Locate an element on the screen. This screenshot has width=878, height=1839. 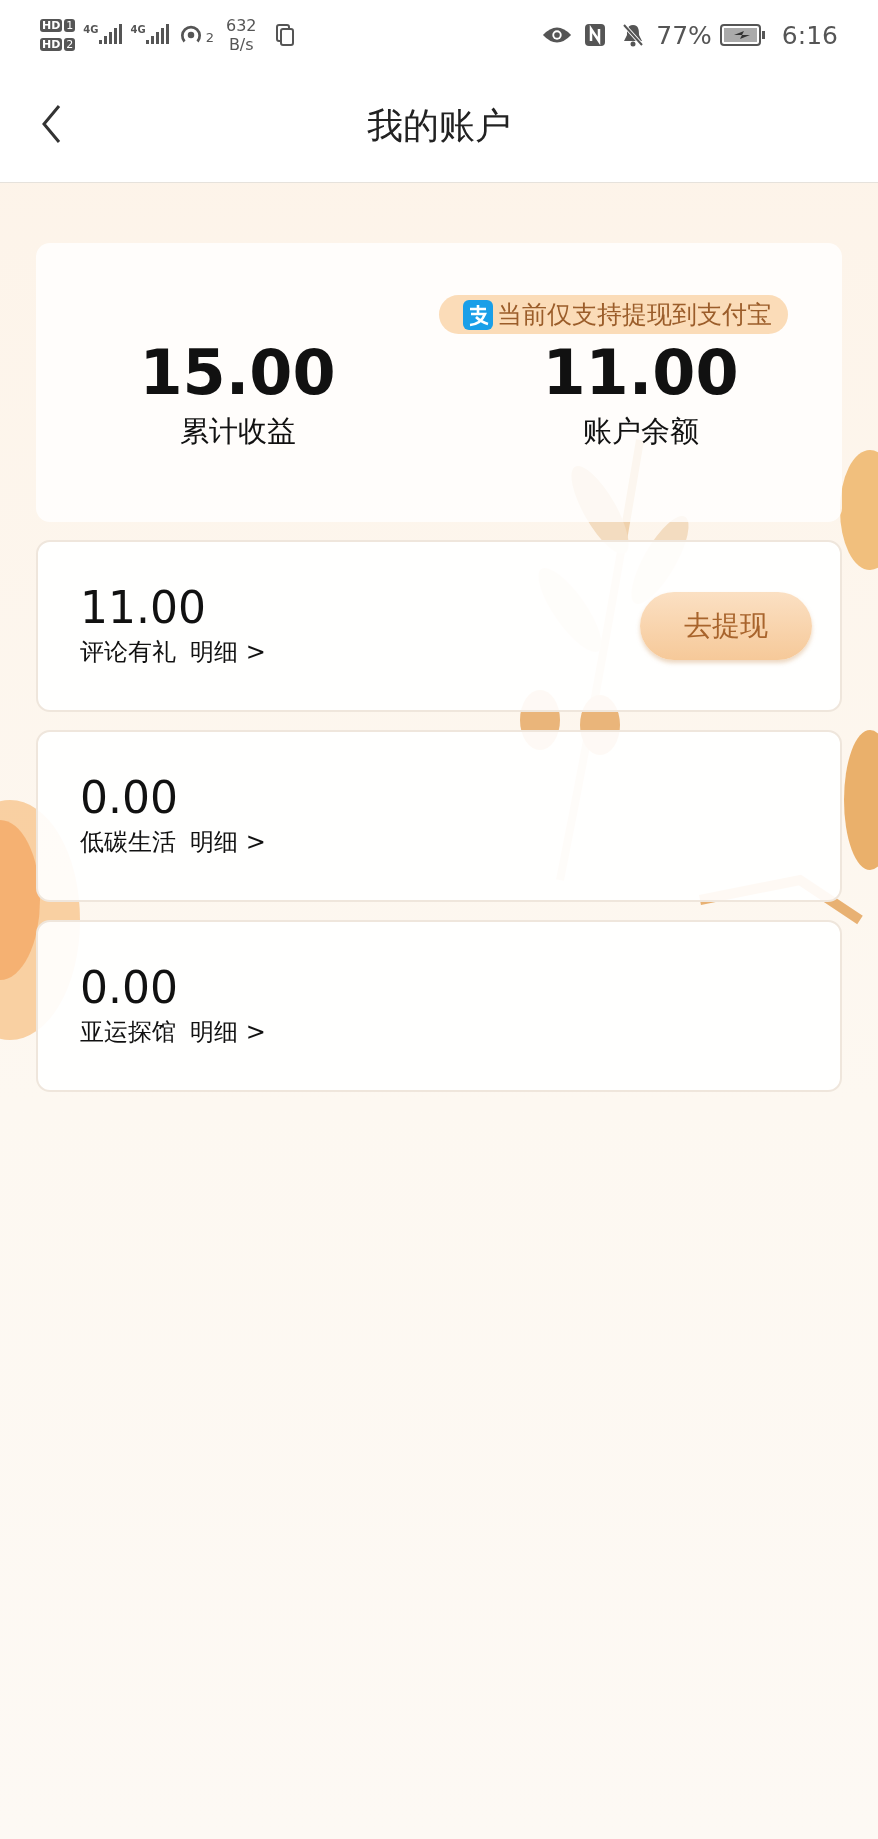
notice-text: 当前仅支持提现到支付宝 is located at coordinates (634, 315).